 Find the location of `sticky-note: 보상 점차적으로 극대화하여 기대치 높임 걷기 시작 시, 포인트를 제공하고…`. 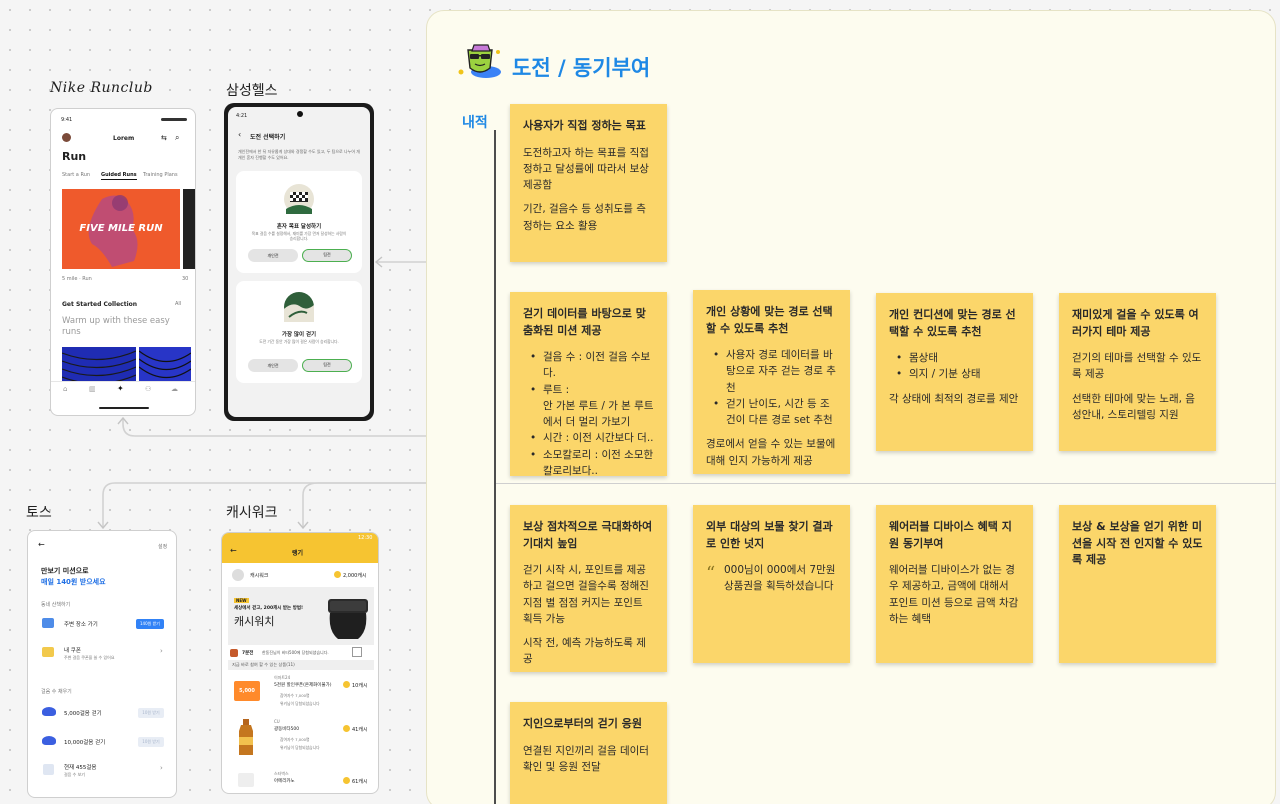

sticky-note: 보상 점차적으로 극대화하여 기대치 높임 걷기 시작 시, 포인트를 제공하고… is located at coordinates (588, 588).